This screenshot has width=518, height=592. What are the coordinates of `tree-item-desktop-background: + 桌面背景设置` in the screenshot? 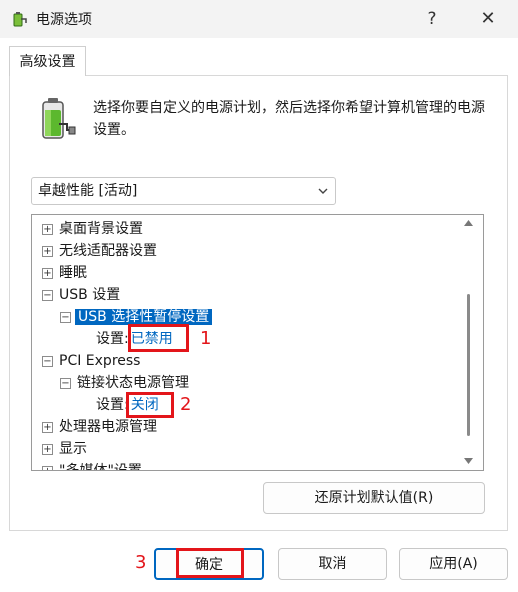 It's located at (92, 229).